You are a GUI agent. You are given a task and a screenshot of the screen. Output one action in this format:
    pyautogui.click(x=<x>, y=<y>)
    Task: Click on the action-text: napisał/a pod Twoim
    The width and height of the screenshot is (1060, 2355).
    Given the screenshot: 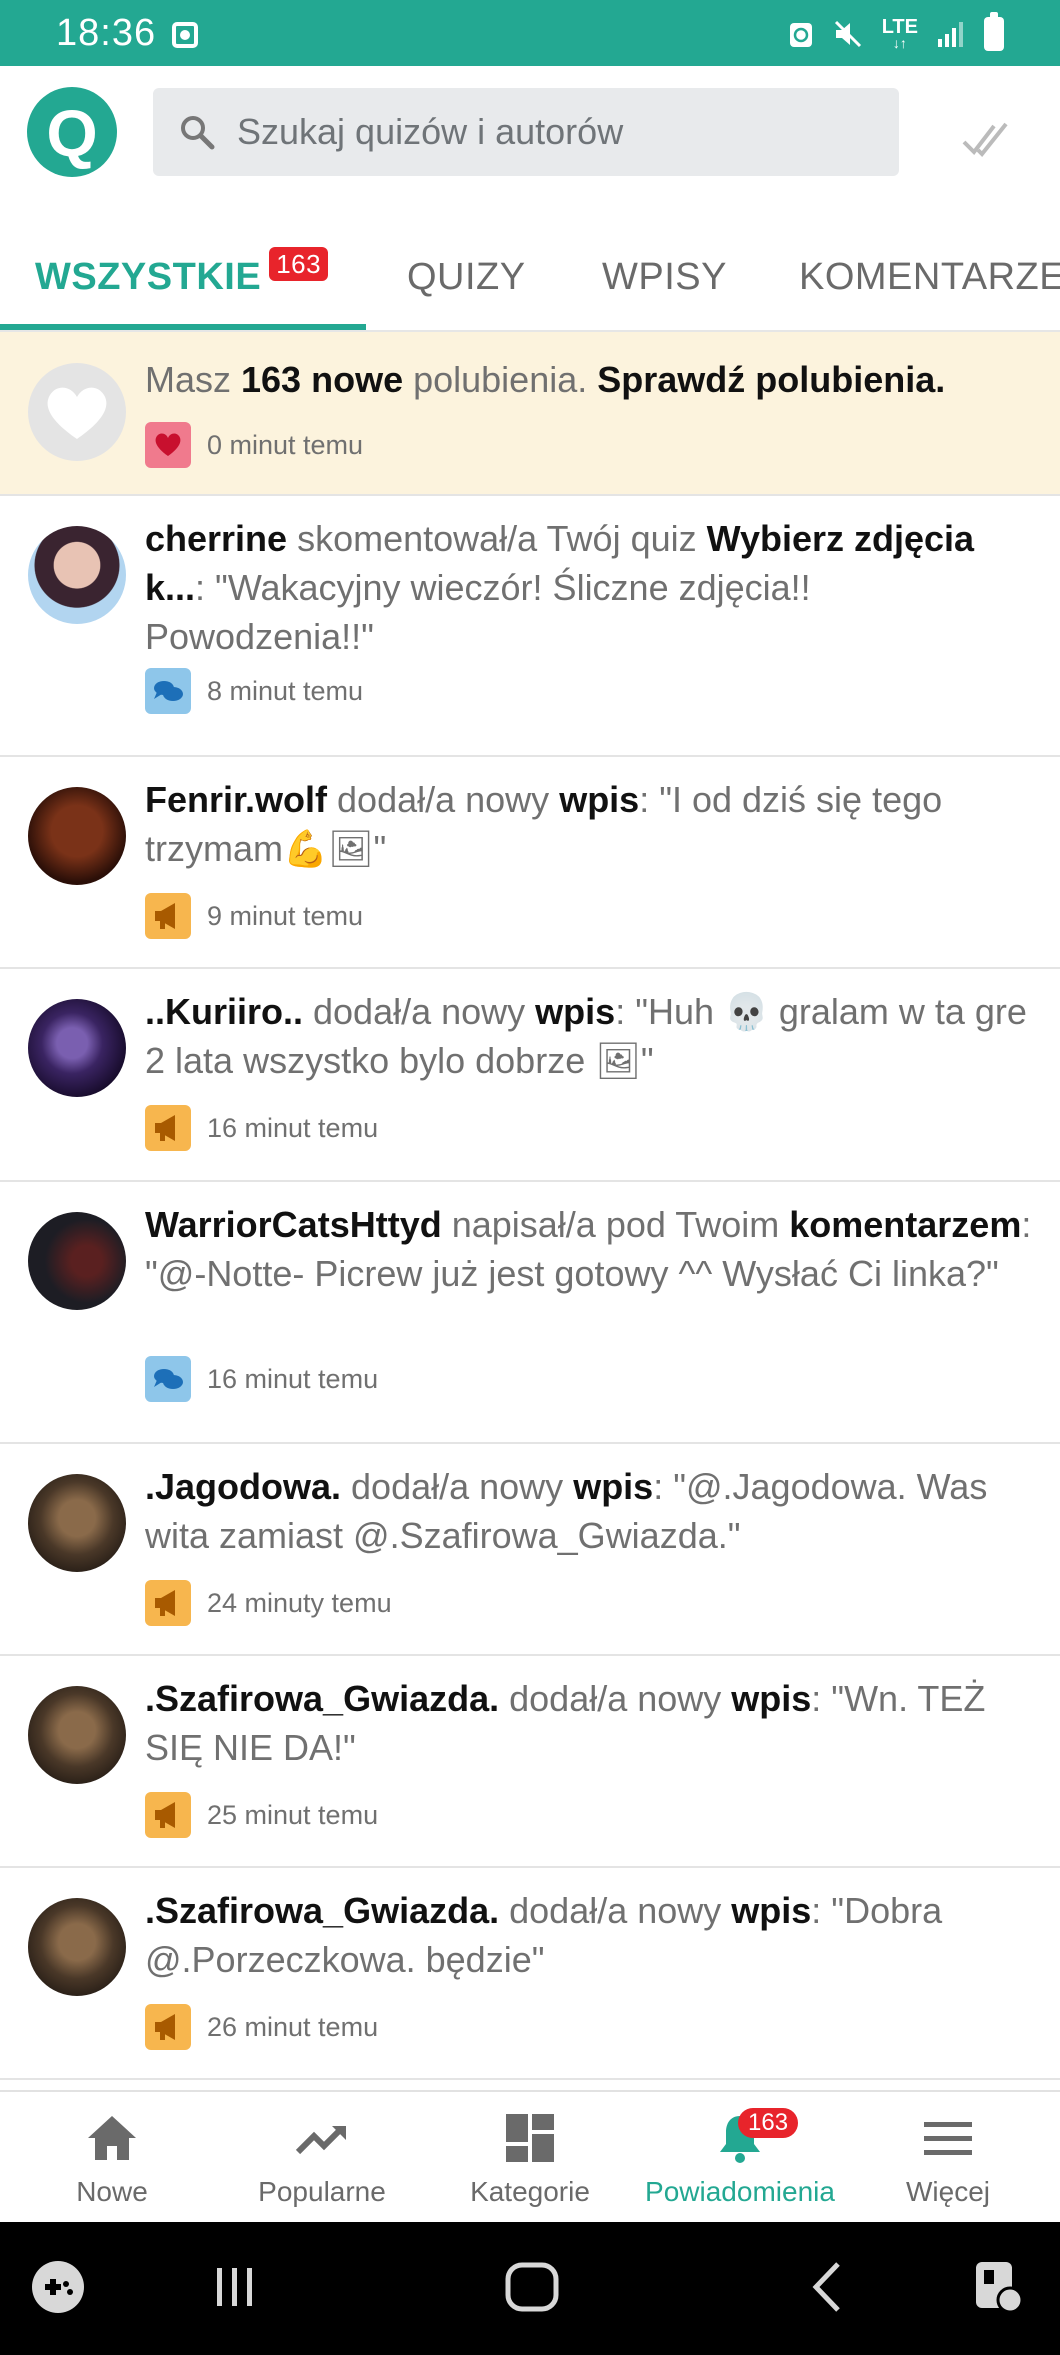 What is the action you would take?
    pyautogui.click(x=615, y=1224)
    